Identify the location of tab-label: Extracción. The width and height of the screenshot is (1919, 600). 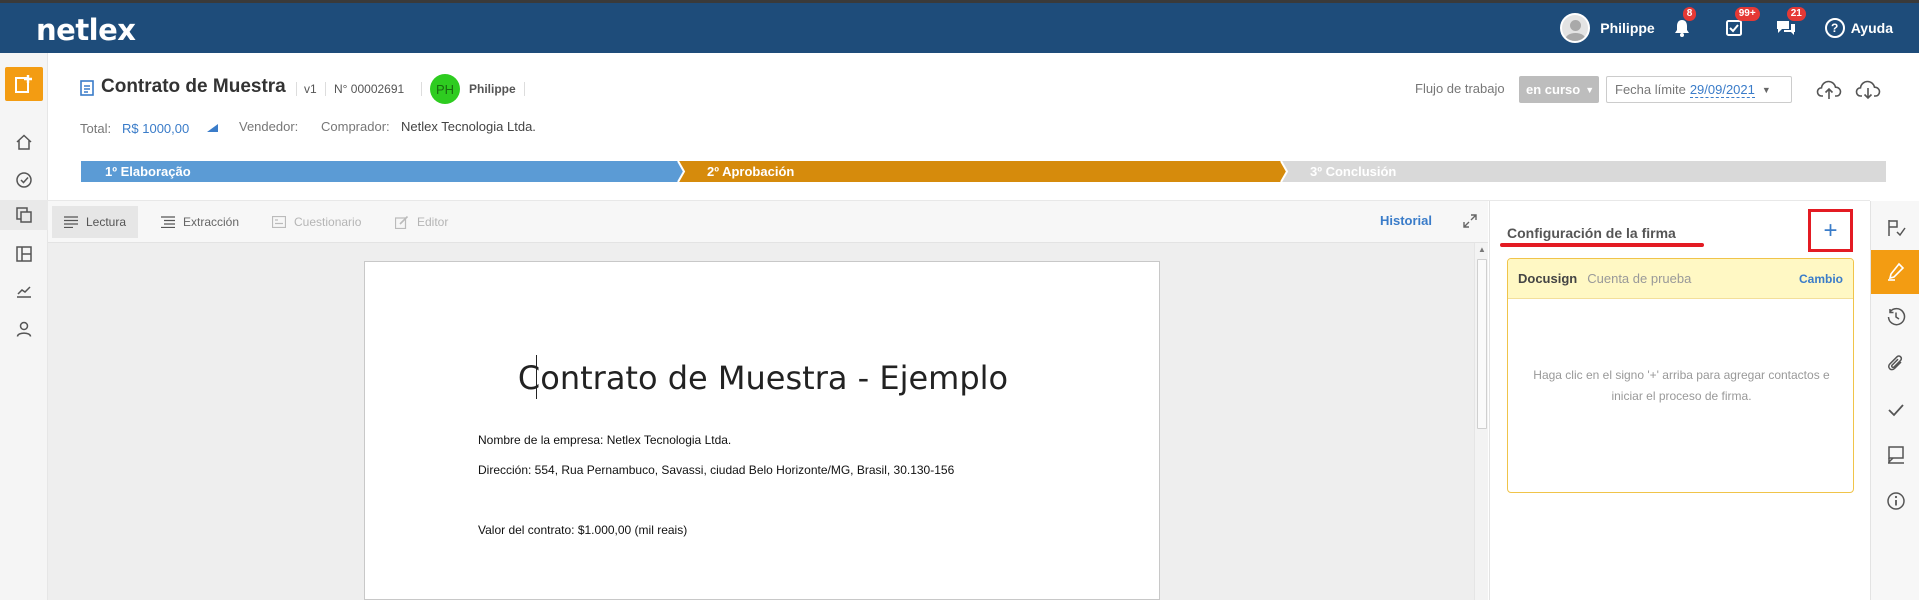
(211, 222).